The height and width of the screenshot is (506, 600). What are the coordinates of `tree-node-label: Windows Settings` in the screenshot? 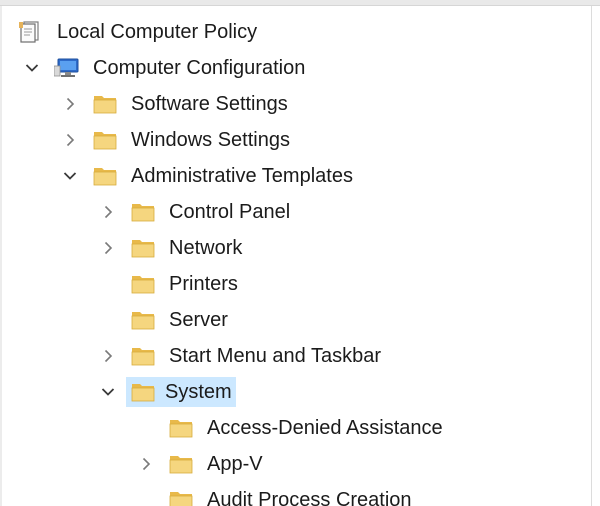 It's located at (210, 140).